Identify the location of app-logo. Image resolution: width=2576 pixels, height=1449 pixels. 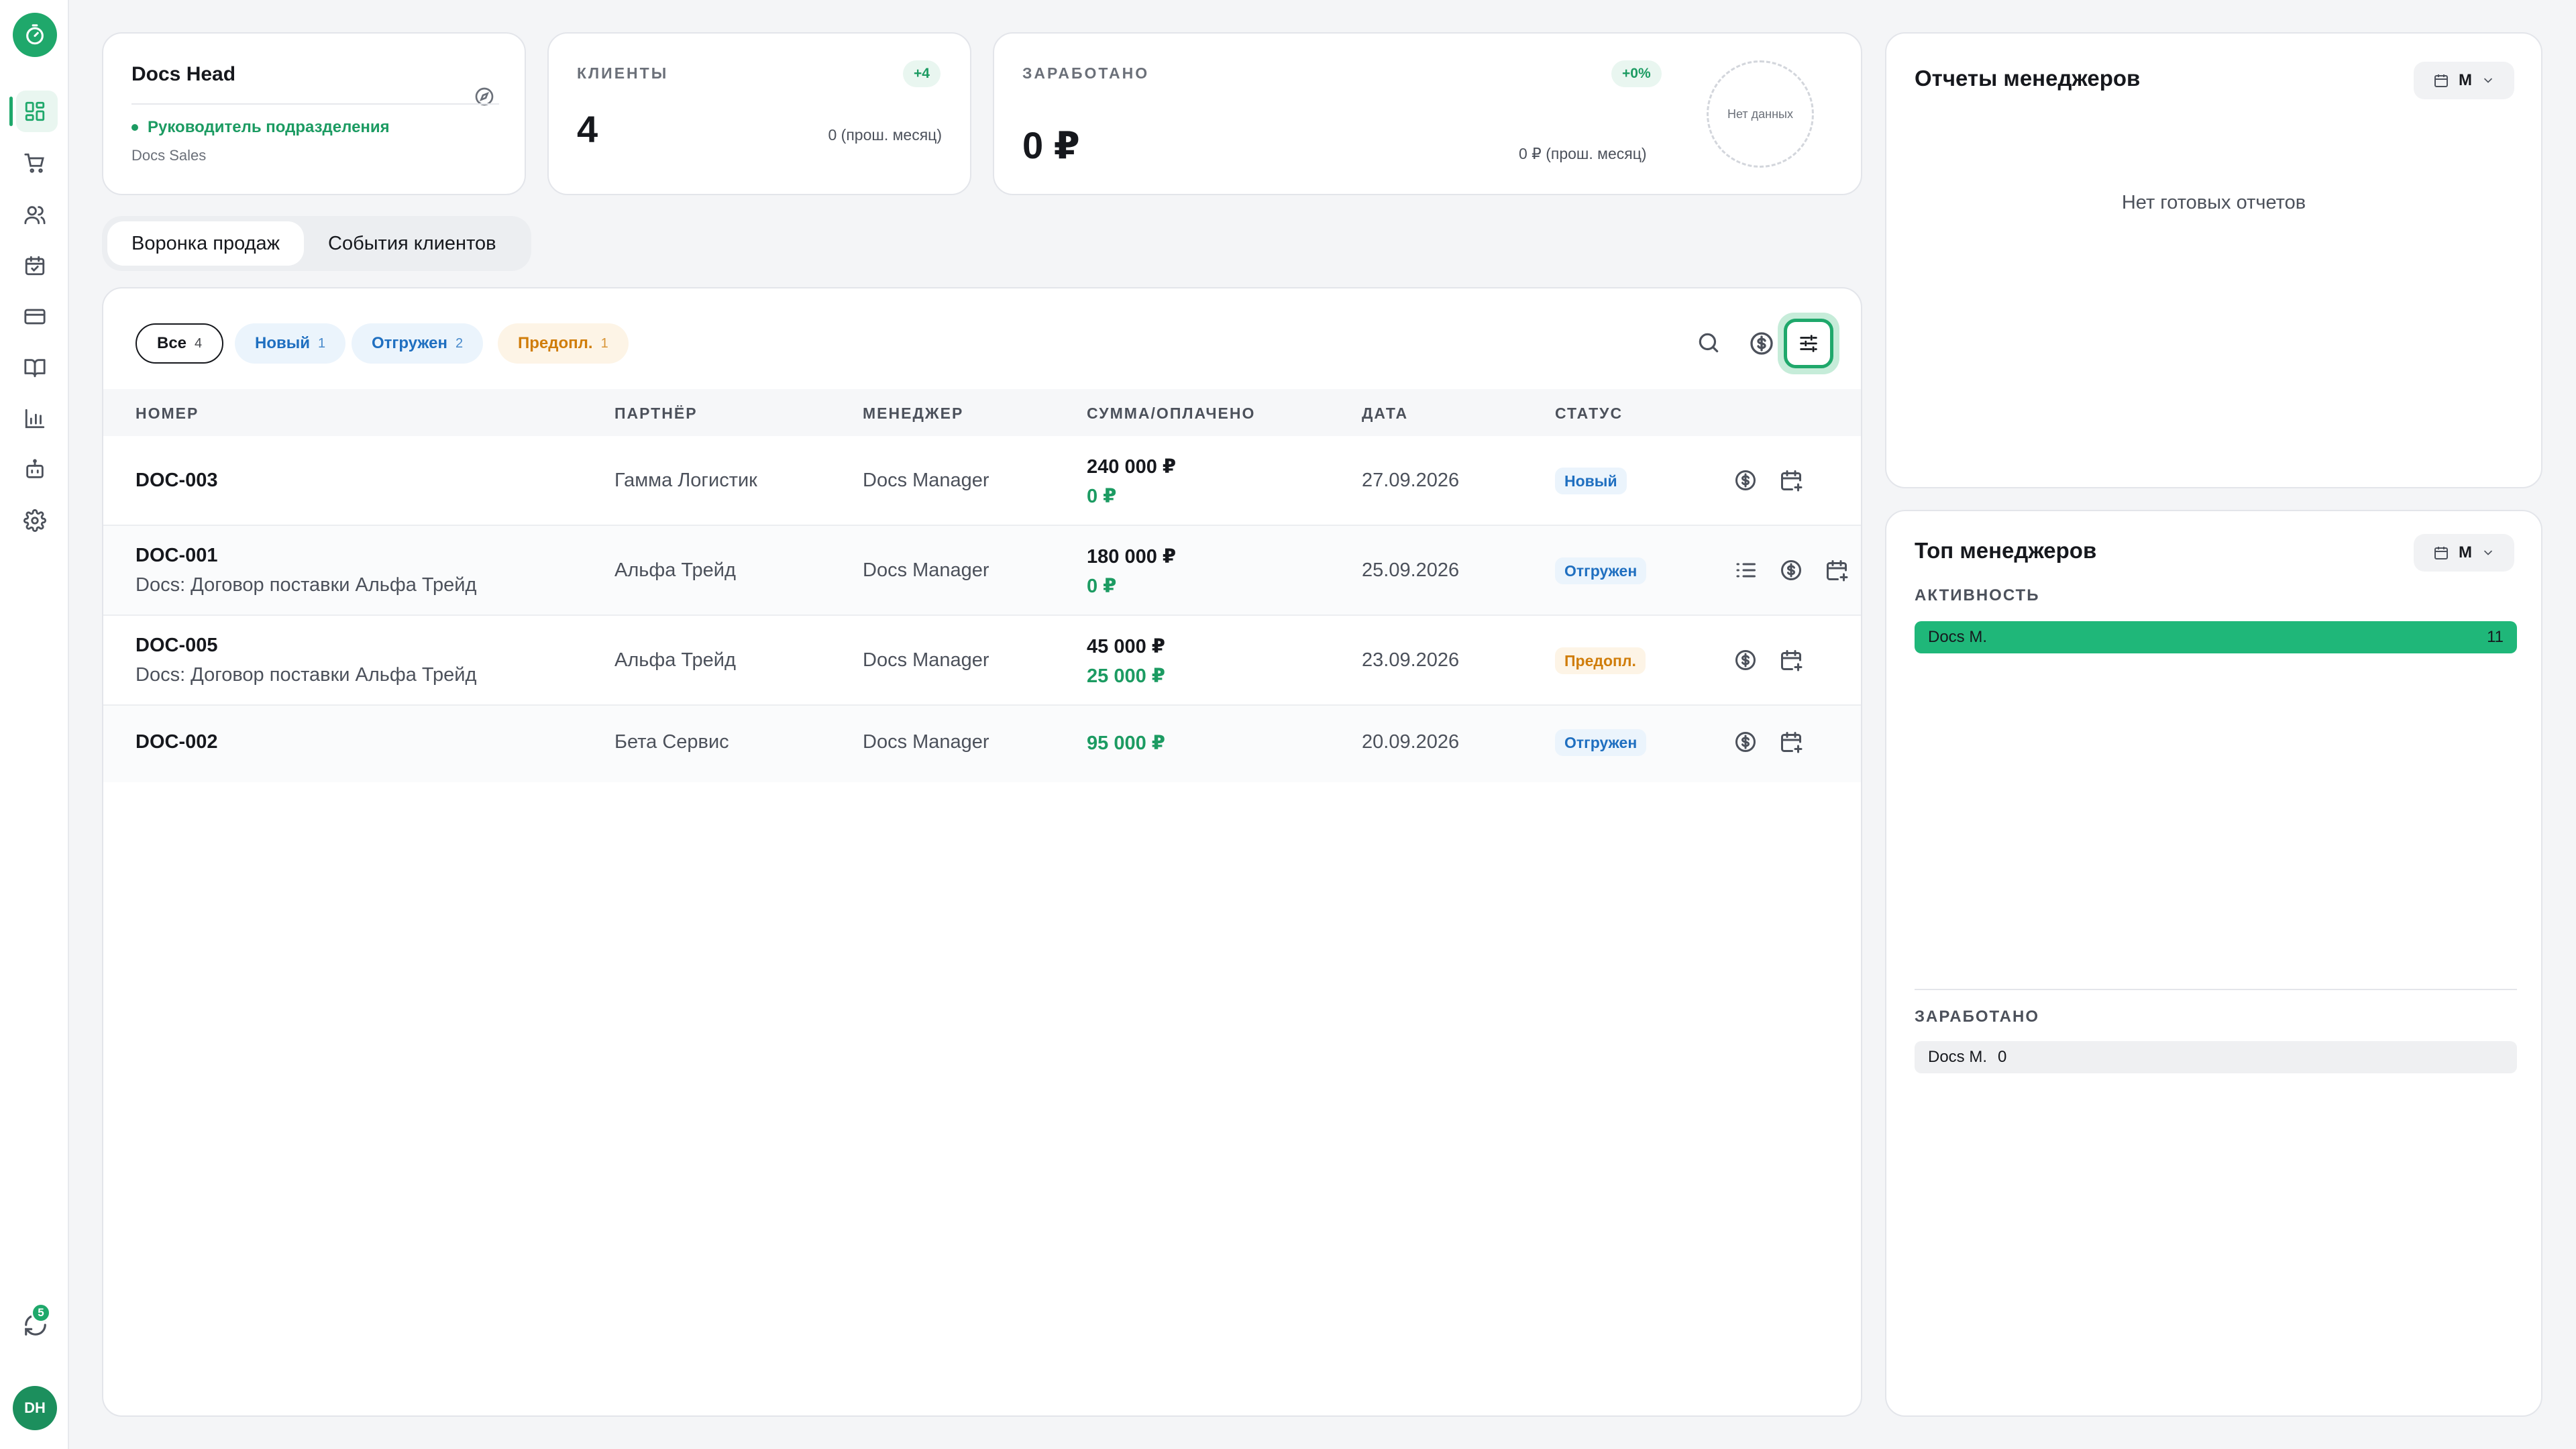
(35, 35).